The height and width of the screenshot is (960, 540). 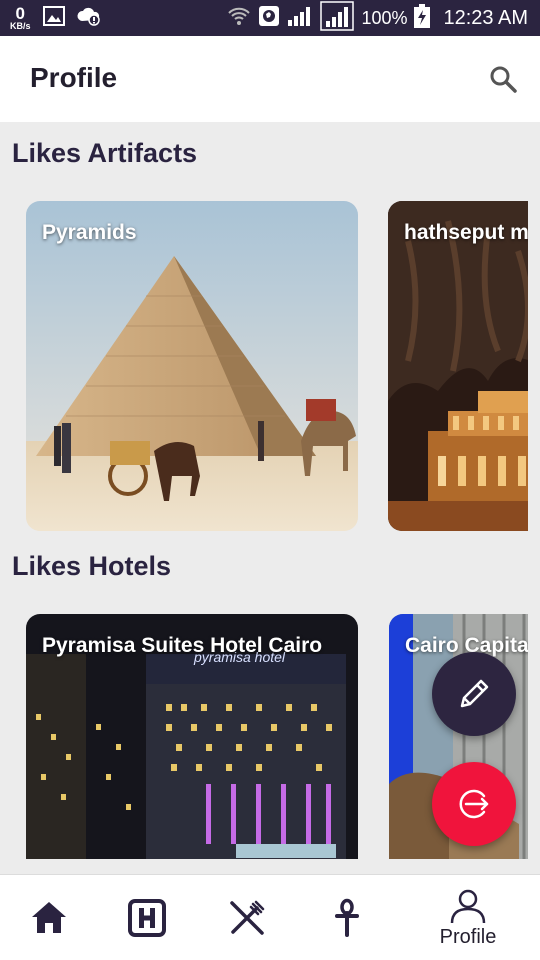 I want to click on hotel-card-label: Pyramisa Suites Hotel Cairo, so click(x=182, y=645).